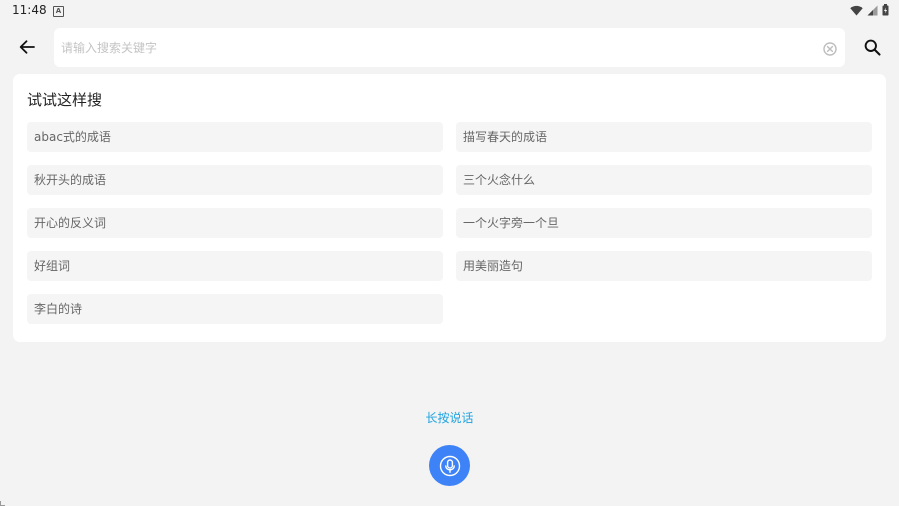  Describe the element at coordinates (664, 137) in the screenshot. I see `suggestion-chip: 描写春天的成语` at that location.